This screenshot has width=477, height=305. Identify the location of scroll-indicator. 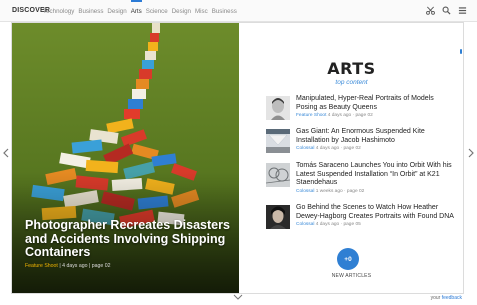
(461, 51).